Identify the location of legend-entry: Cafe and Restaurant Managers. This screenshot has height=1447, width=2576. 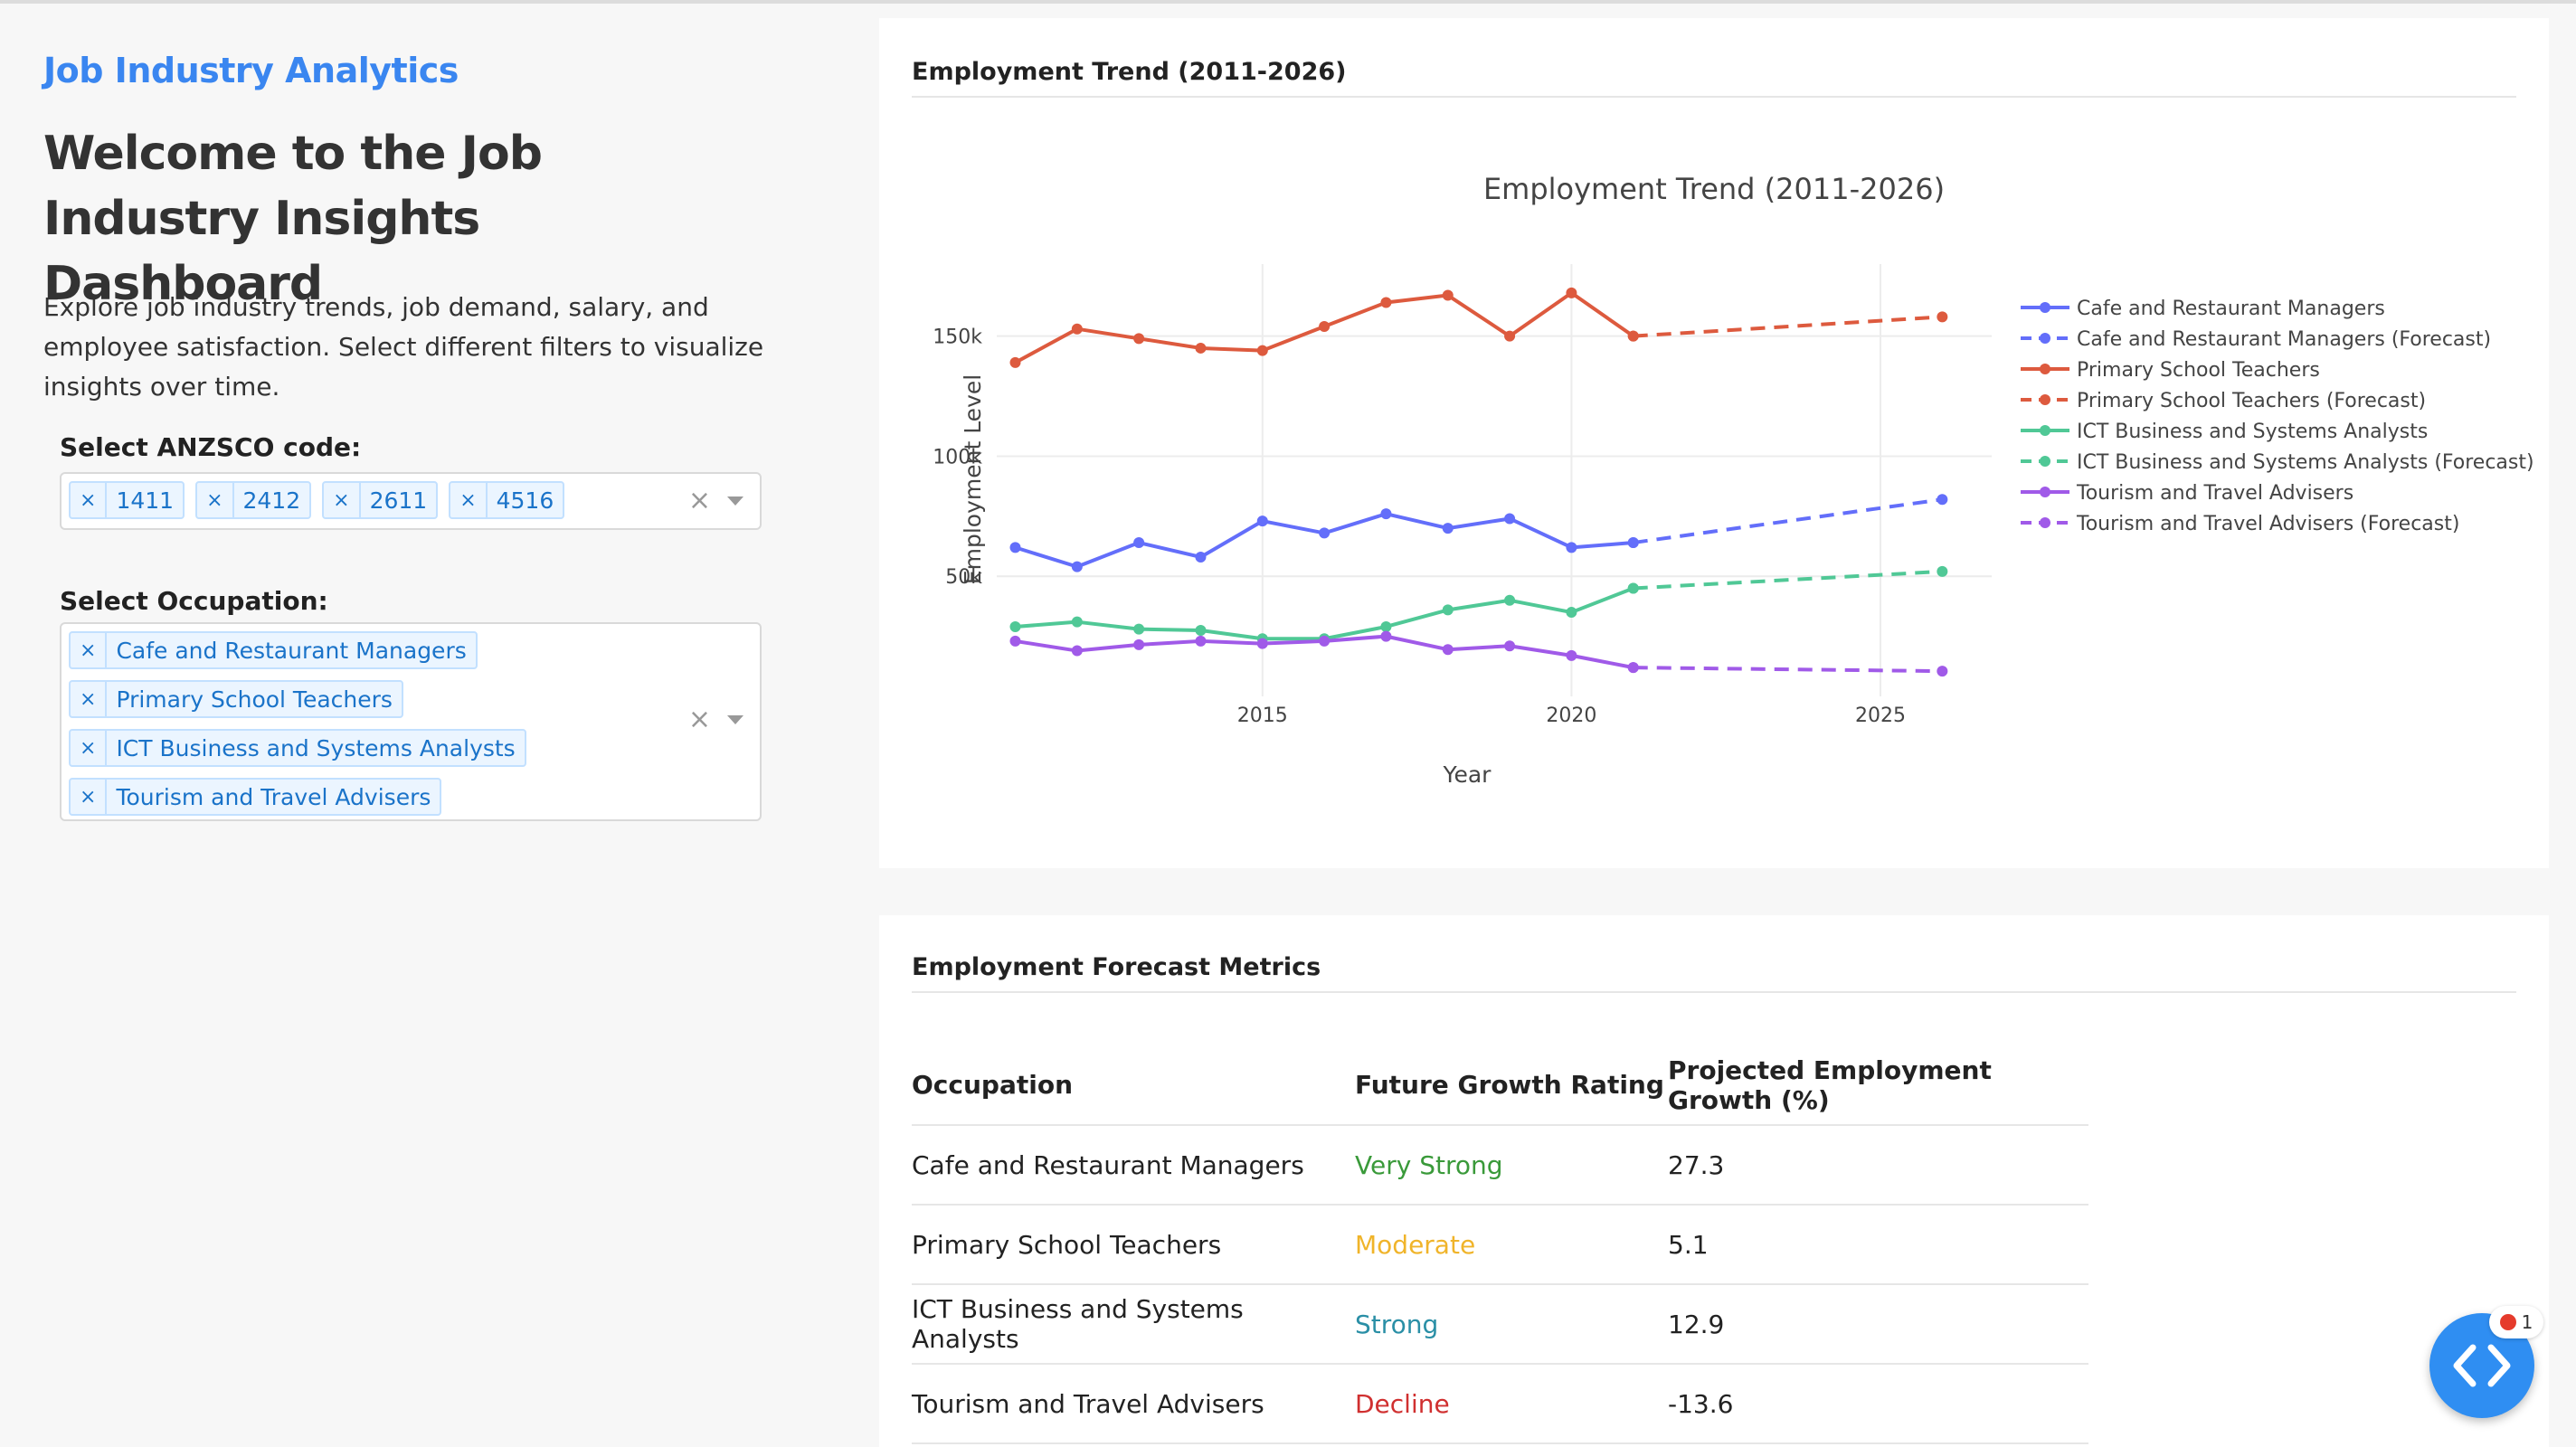
(2231, 309).